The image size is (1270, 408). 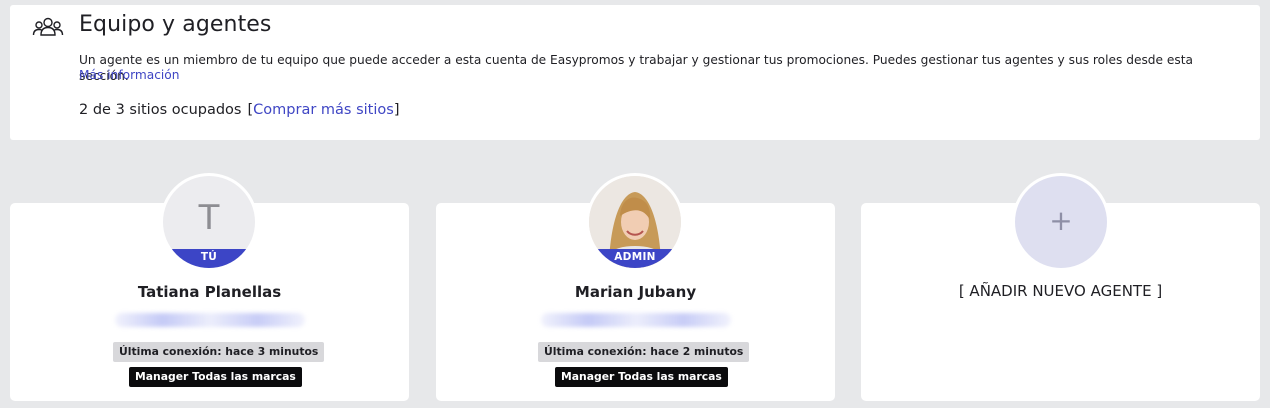 What do you see at coordinates (323, 110) in the screenshot?
I see `buy-more-seats-link: Comprar más sitios` at bounding box center [323, 110].